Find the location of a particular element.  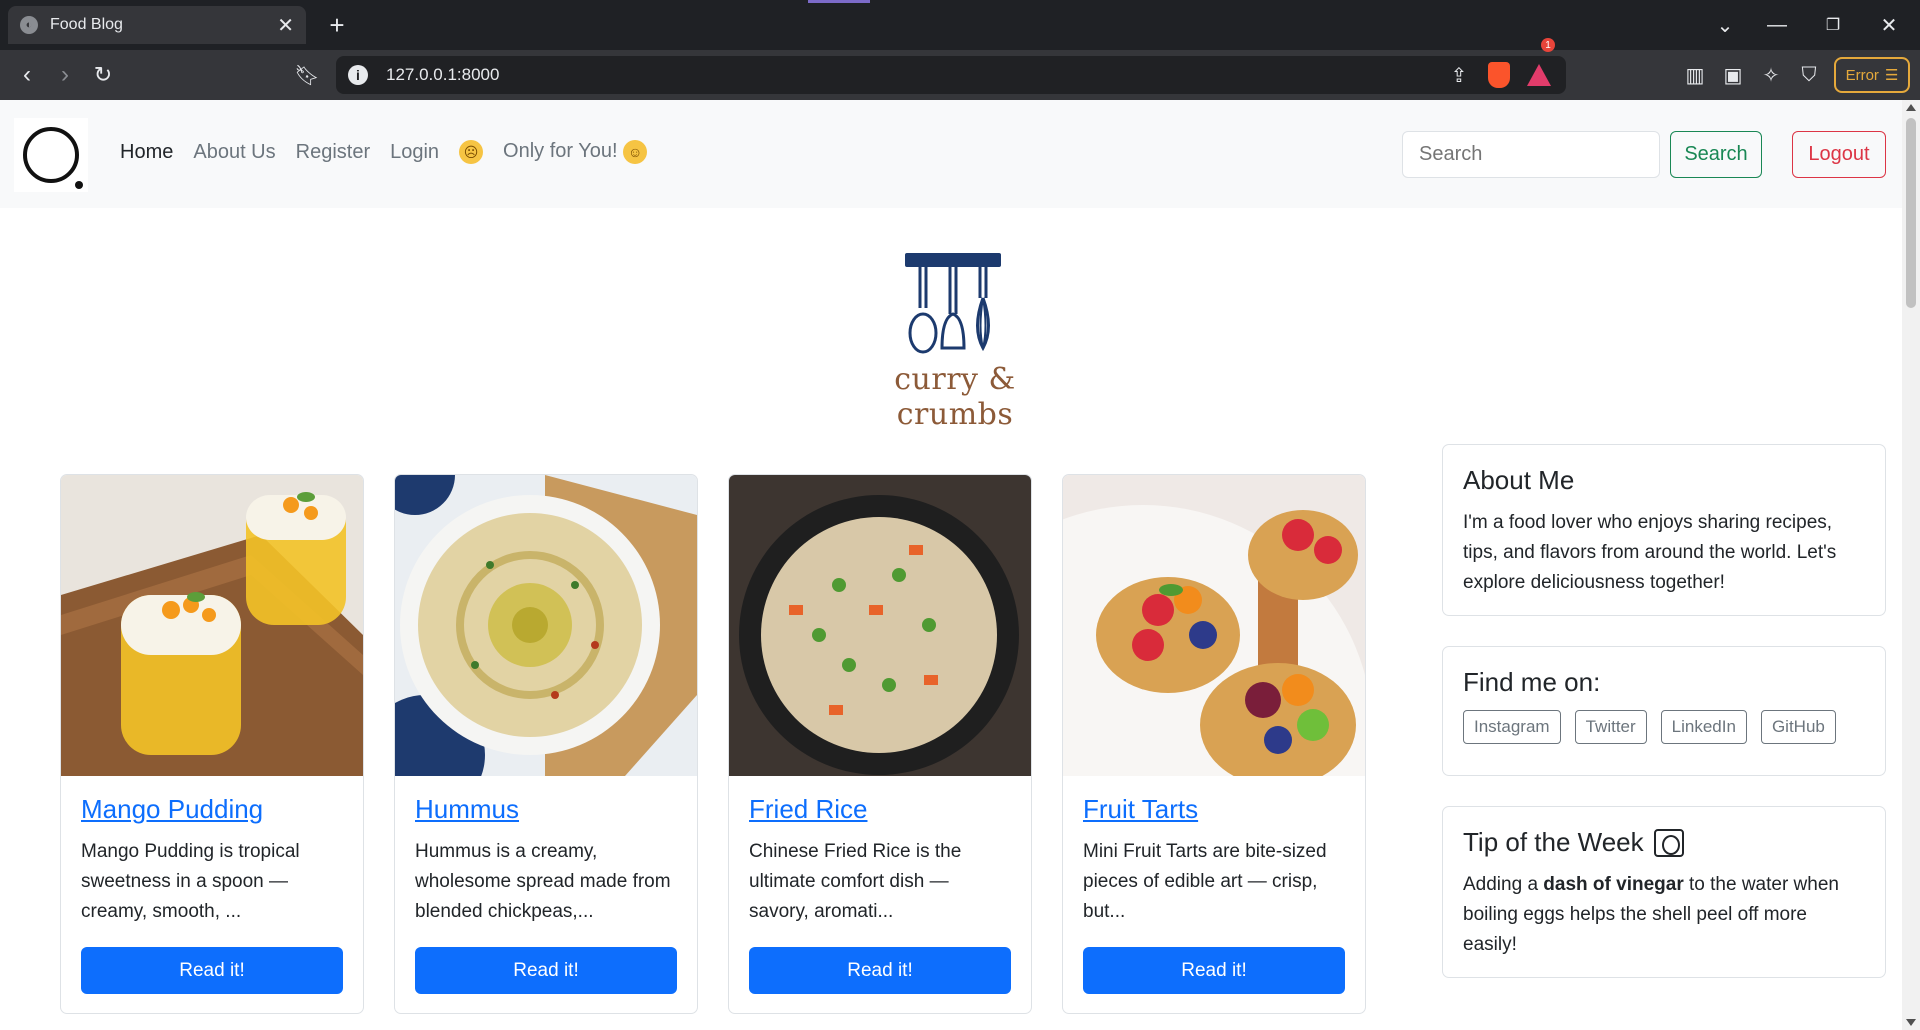

hamburger-icon: ☰ is located at coordinates (1891, 75).